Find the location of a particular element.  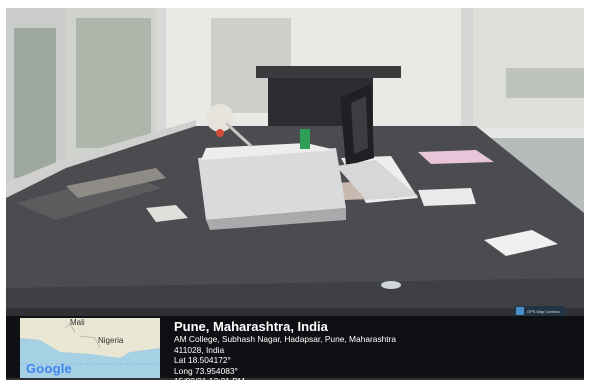

google-logo: Google is located at coordinates (49, 368).